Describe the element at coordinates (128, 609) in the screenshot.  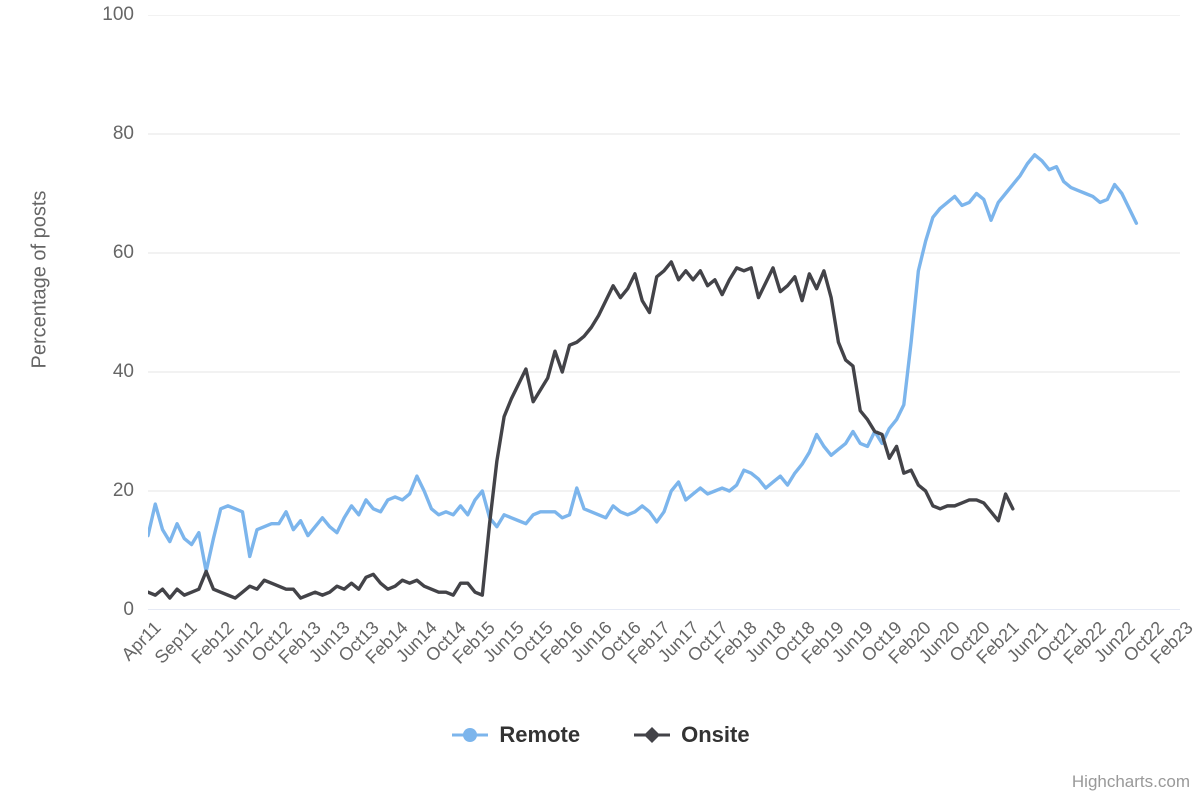
I see `y-axis-tick-label: 0` at that location.